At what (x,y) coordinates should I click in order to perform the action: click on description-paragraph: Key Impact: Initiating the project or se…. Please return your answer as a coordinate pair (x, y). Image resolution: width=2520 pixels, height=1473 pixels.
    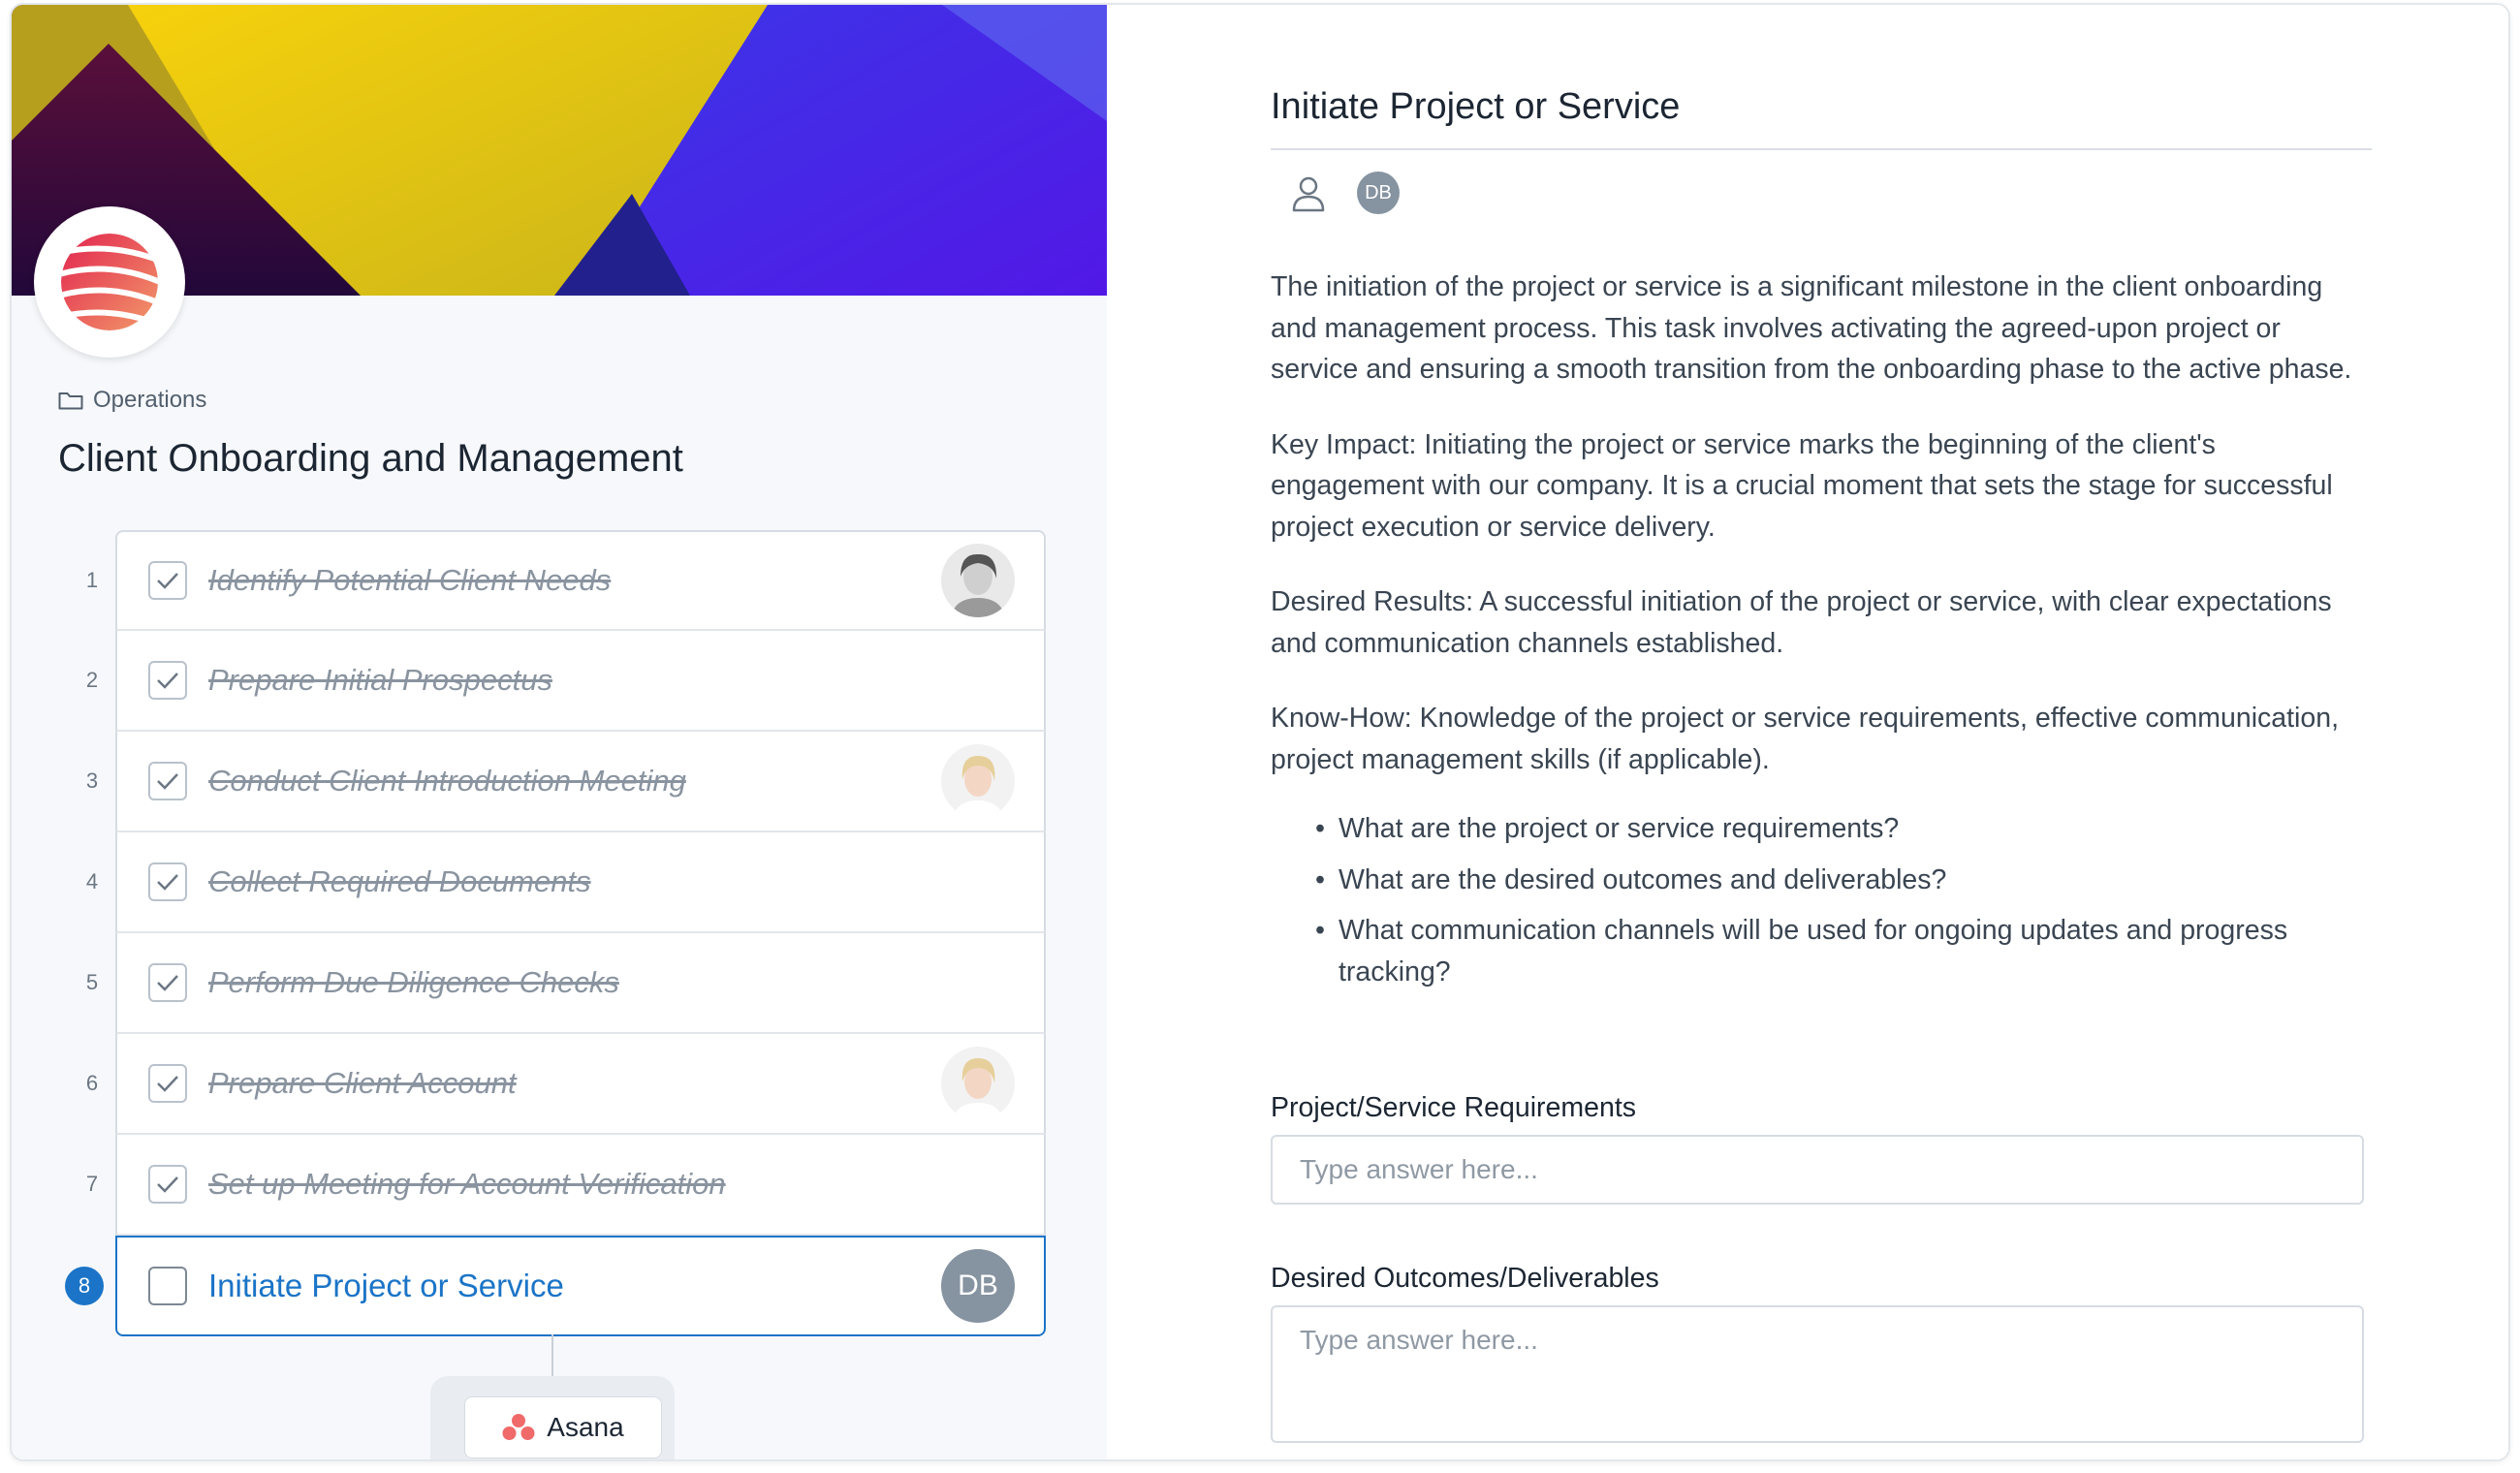
    Looking at the image, I should click on (1802, 485).